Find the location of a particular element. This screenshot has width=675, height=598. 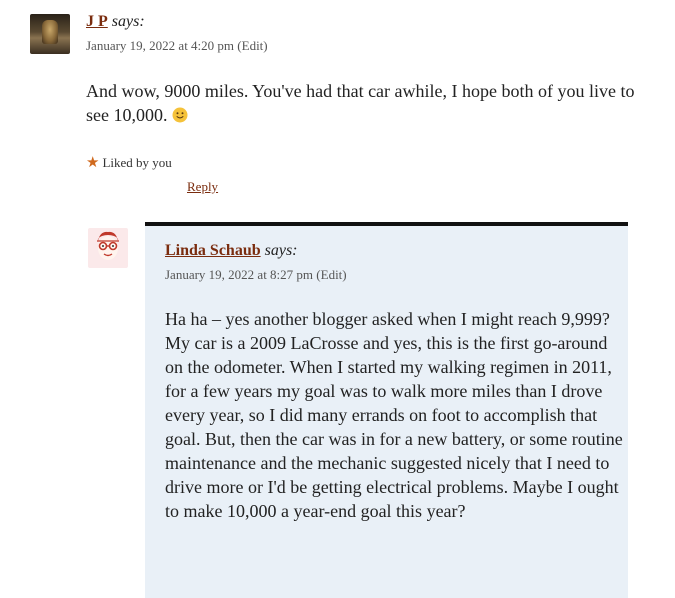

liked-label: Liked by you is located at coordinates (137, 162).